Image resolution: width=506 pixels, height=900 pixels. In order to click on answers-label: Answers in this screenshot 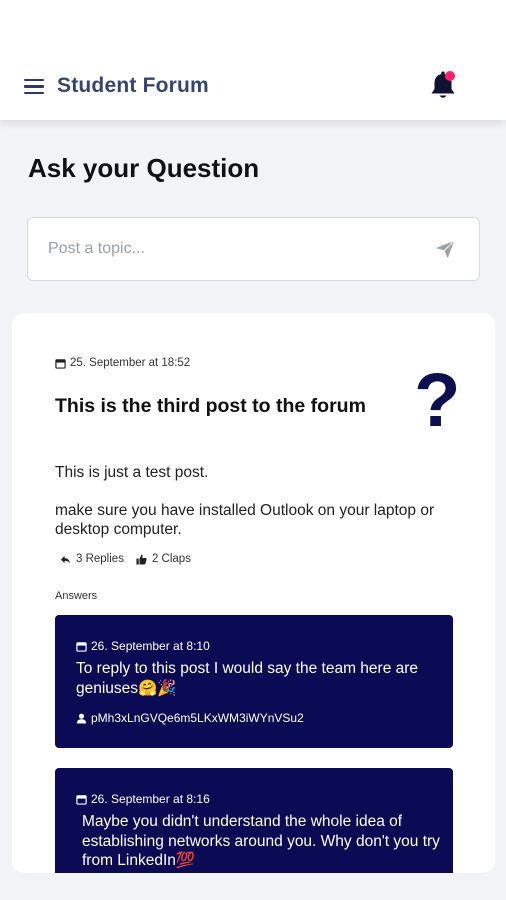, I will do `click(76, 596)`.